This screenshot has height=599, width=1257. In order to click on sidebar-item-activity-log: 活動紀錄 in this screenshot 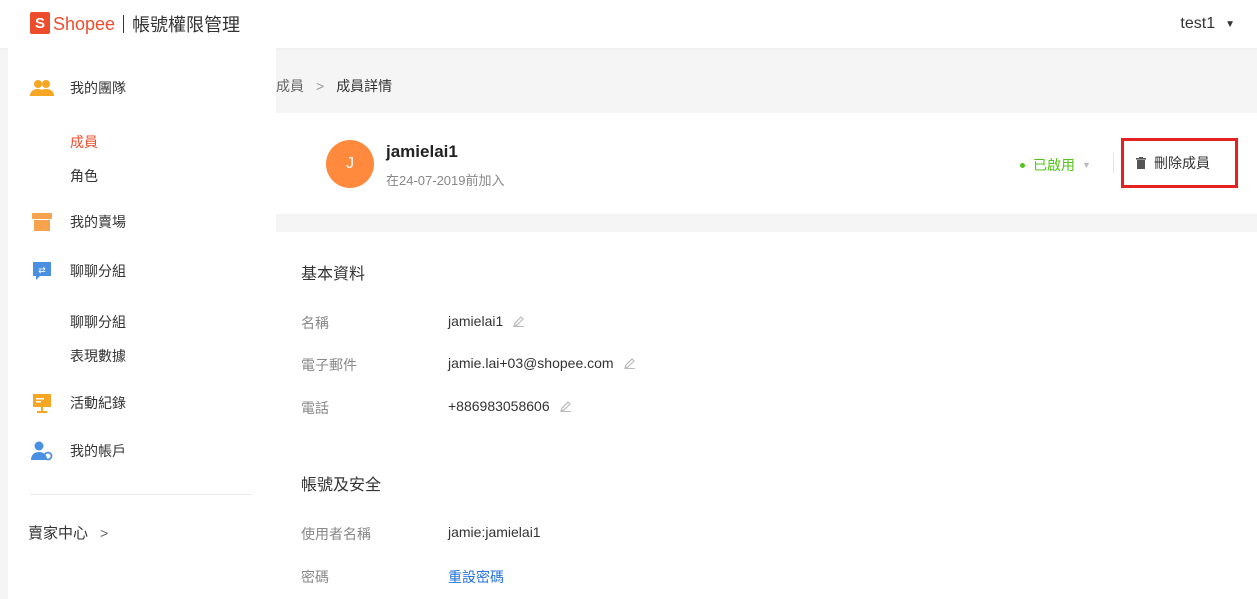, I will do `click(67, 403)`.